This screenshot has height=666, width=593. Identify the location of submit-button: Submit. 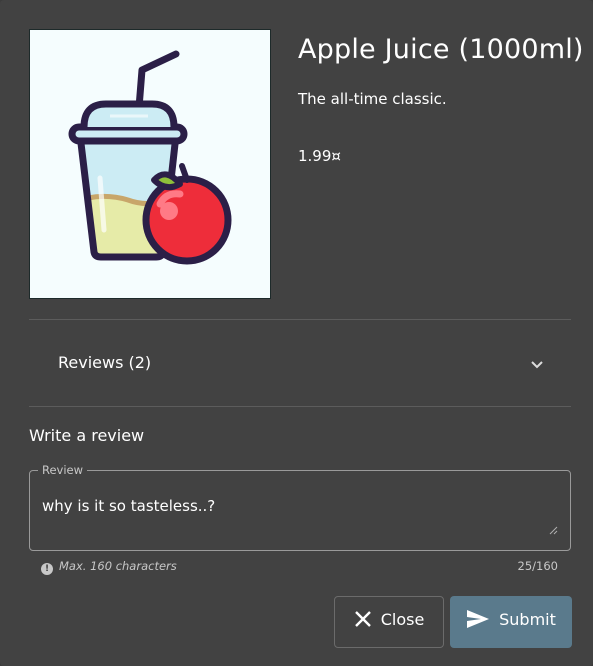
(511, 622).